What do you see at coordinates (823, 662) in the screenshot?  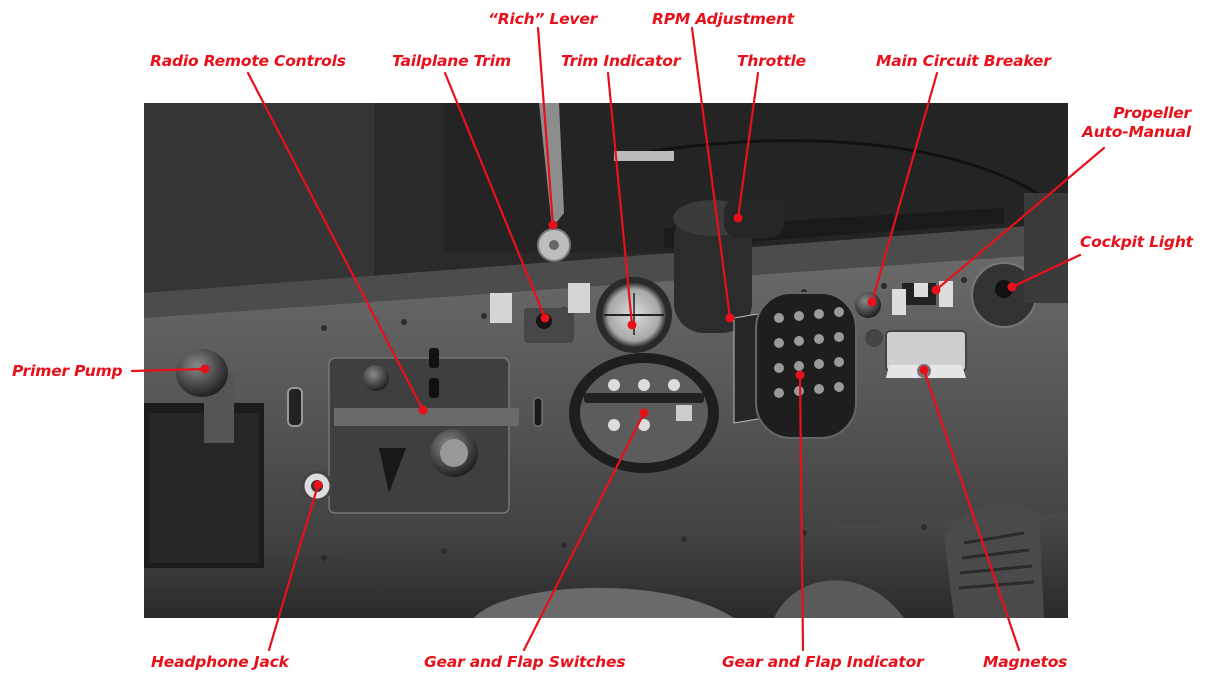 I see `label-gear-flap-indicator: Gear and Flap Indicator` at bounding box center [823, 662].